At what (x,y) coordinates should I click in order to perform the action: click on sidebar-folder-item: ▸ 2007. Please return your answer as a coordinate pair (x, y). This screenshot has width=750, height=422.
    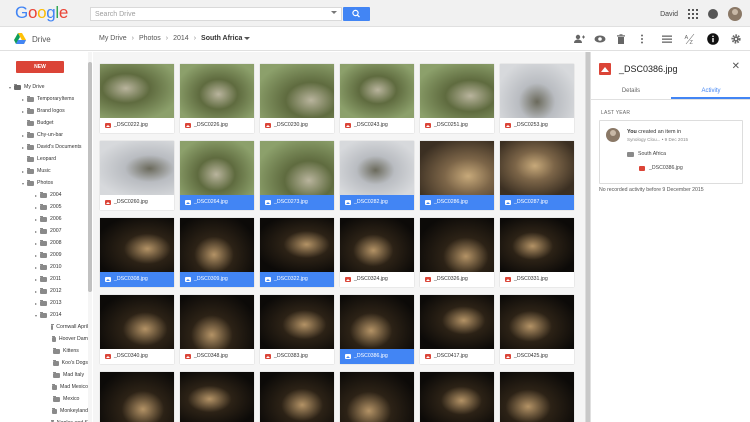
    Looking at the image, I should click on (44, 231).